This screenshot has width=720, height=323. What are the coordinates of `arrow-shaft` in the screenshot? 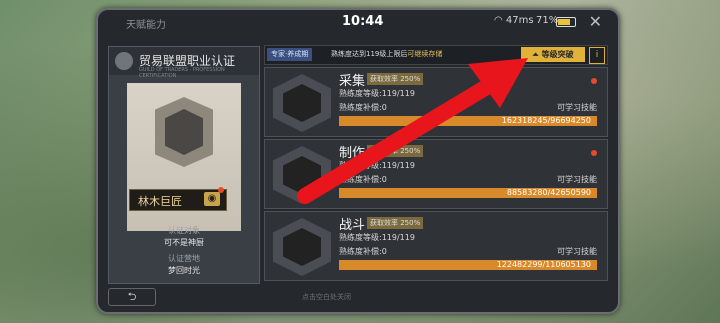 It's located at (405, 136).